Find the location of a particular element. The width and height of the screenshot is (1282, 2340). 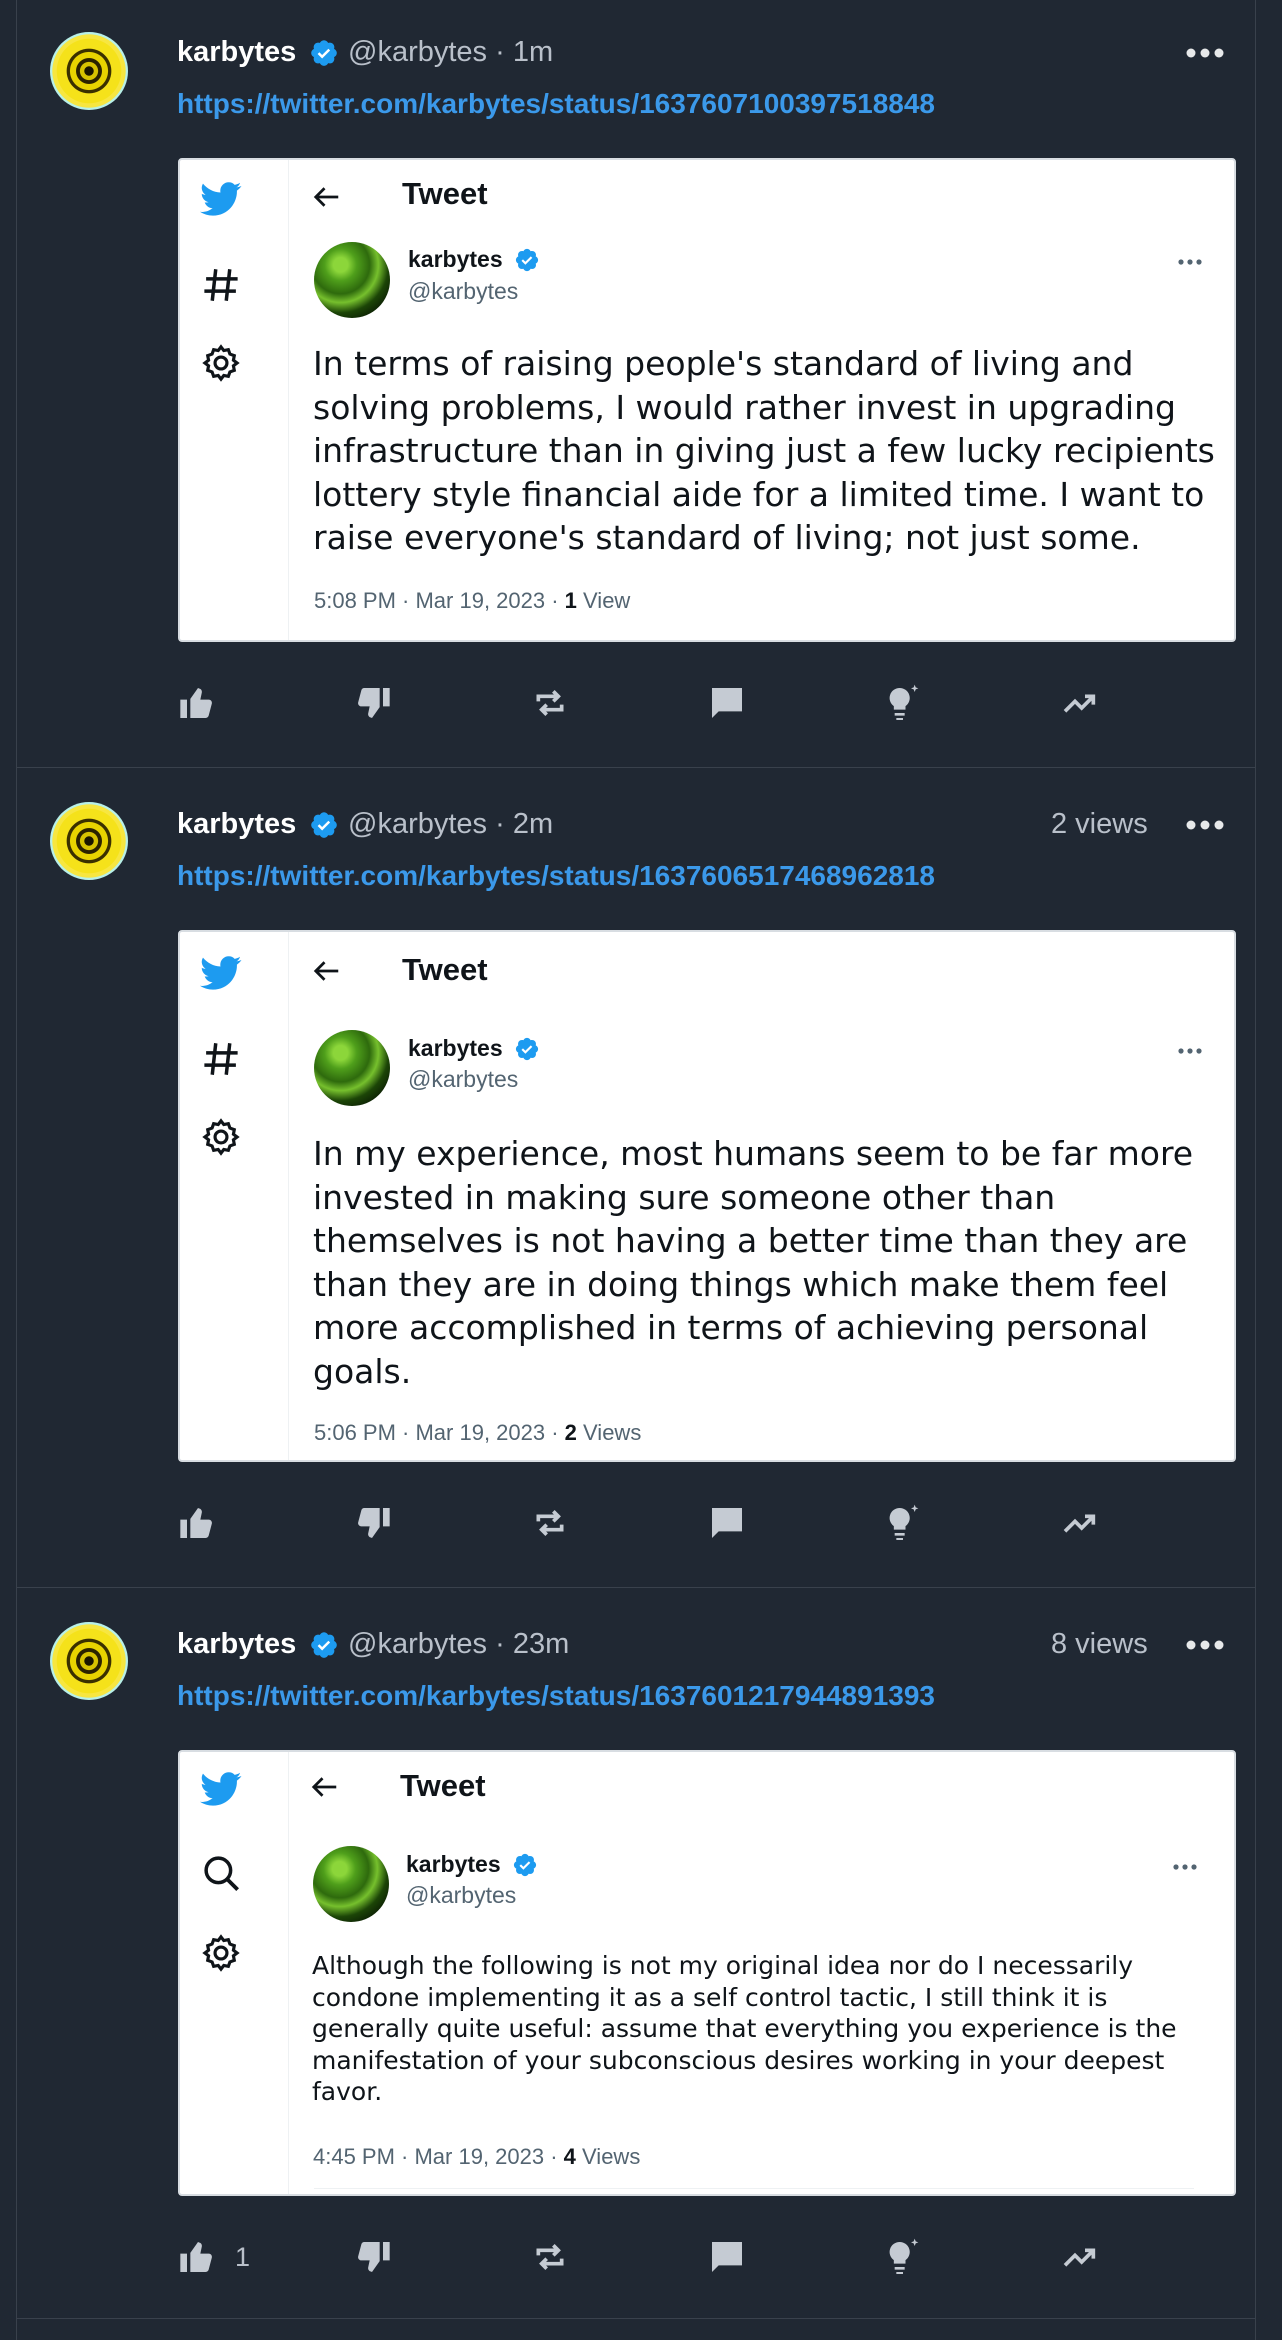

tweet-meta: 4:45 PM · Mar 19, 2023 · 4 Views is located at coordinates (476, 2157).